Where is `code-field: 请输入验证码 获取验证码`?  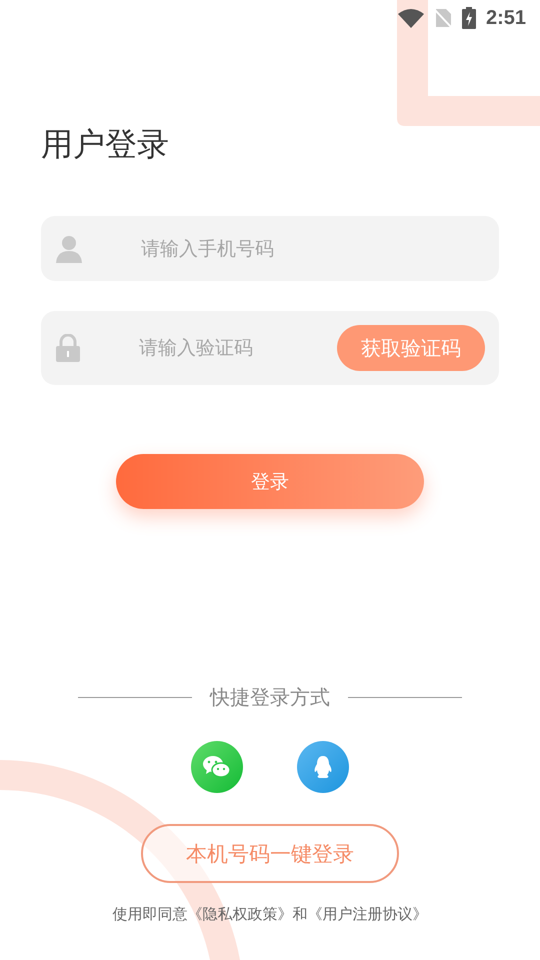
code-field: 请输入验证码 获取验证码 is located at coordinates (270, 348).